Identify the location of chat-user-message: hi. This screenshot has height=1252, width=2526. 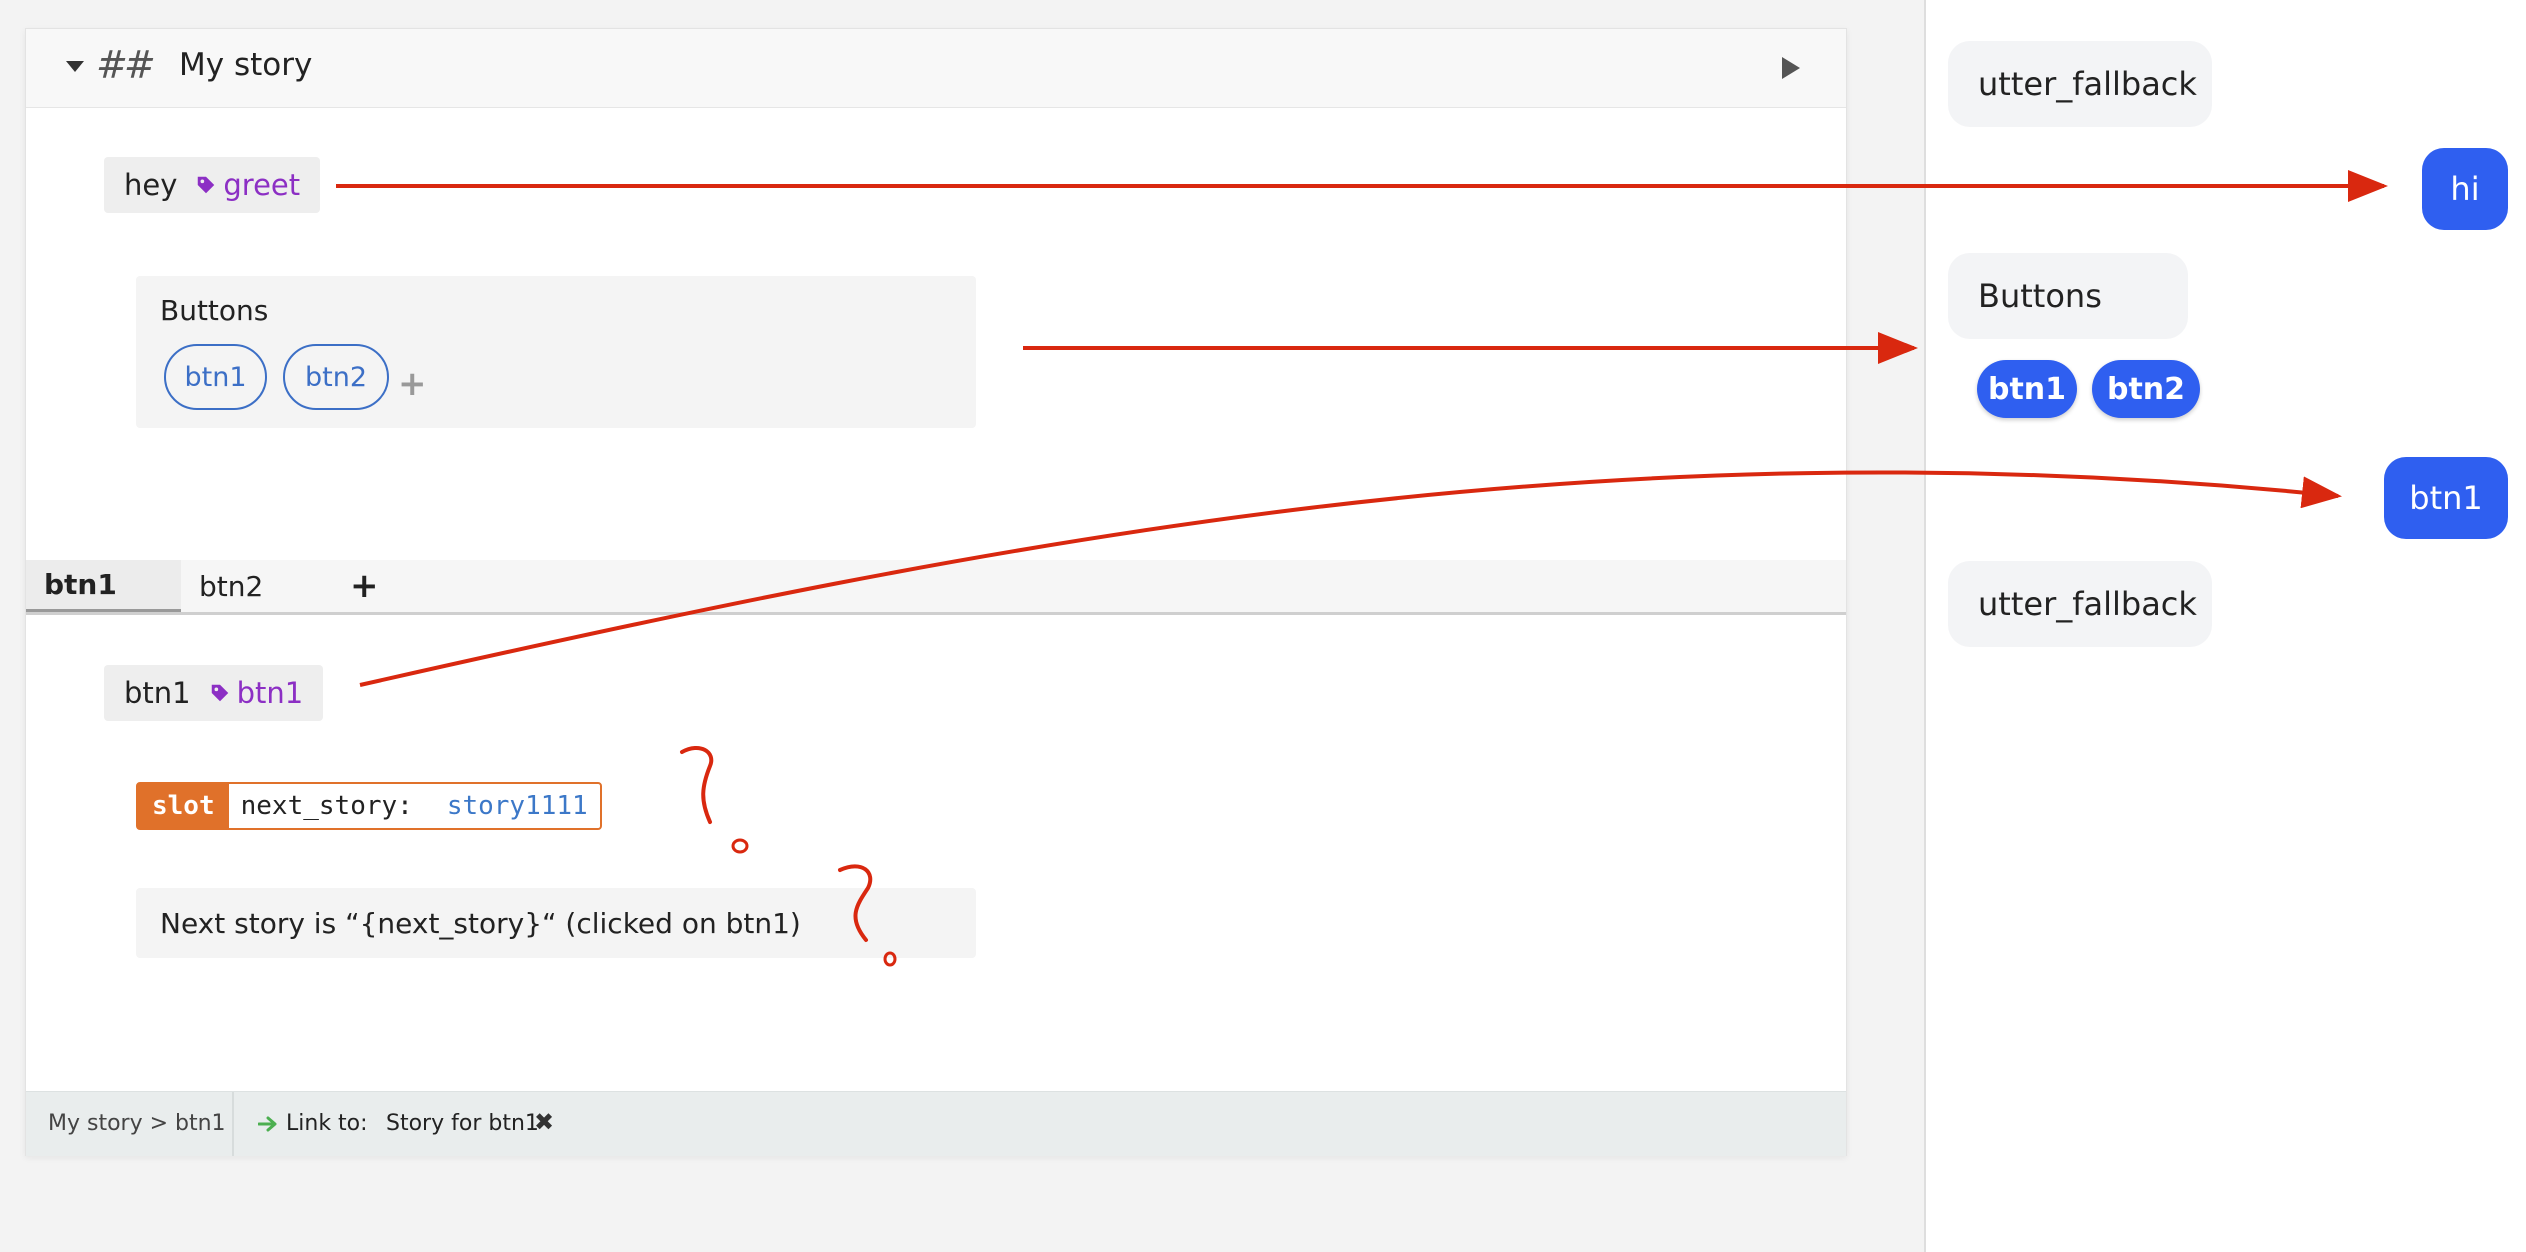
(2465, 189).